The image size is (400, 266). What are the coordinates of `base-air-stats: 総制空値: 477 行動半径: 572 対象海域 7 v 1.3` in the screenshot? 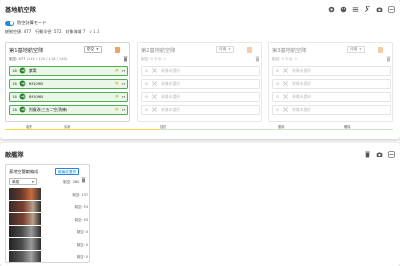 It's located at (52, 32).